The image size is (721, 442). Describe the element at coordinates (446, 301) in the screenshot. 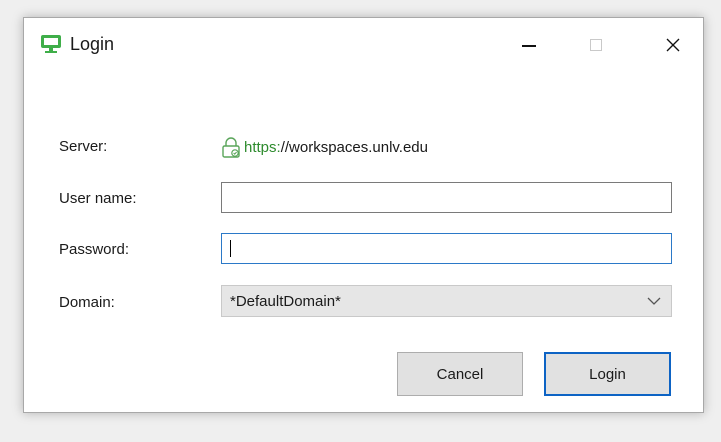

I see `domain-select: *DefaultDomain*` at that location.